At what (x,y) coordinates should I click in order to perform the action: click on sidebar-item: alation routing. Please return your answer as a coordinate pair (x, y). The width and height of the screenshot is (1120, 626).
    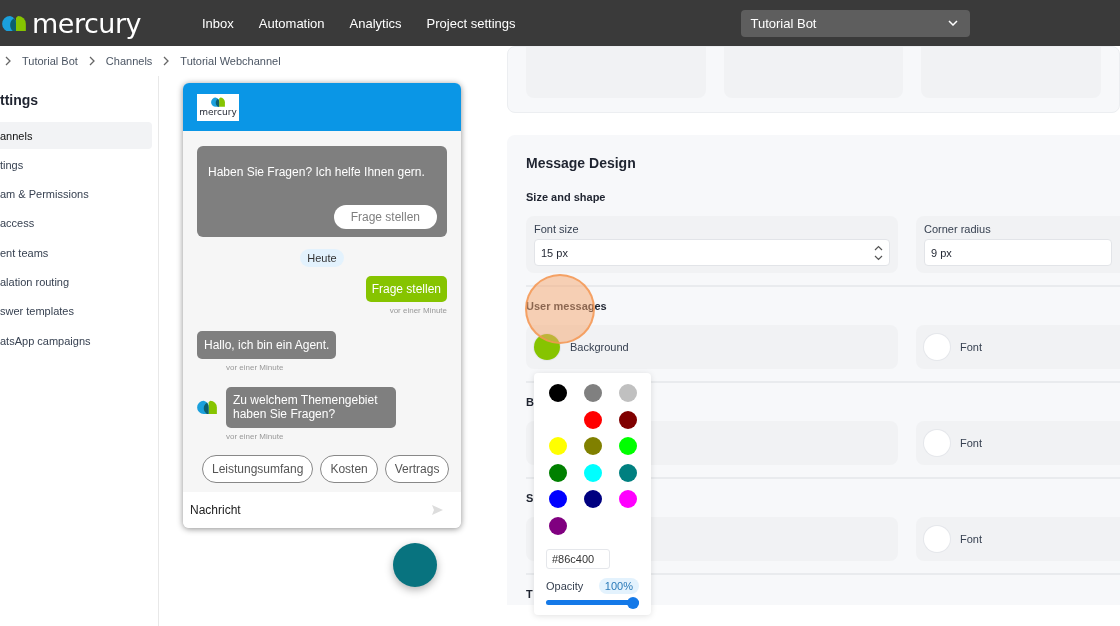
    Looking at the image, I should click on (76, 282).